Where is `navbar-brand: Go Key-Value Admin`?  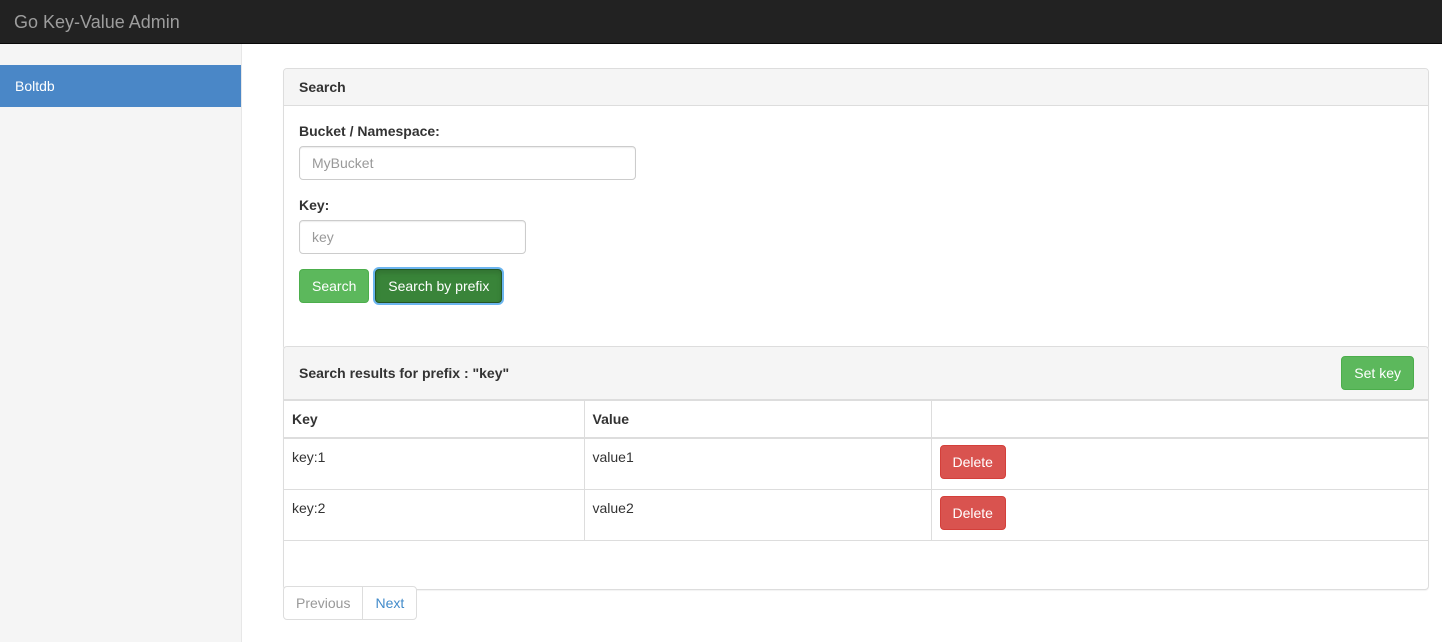
navbar-brand: Go Key-Value Admin is located at coordinates (97, 22).